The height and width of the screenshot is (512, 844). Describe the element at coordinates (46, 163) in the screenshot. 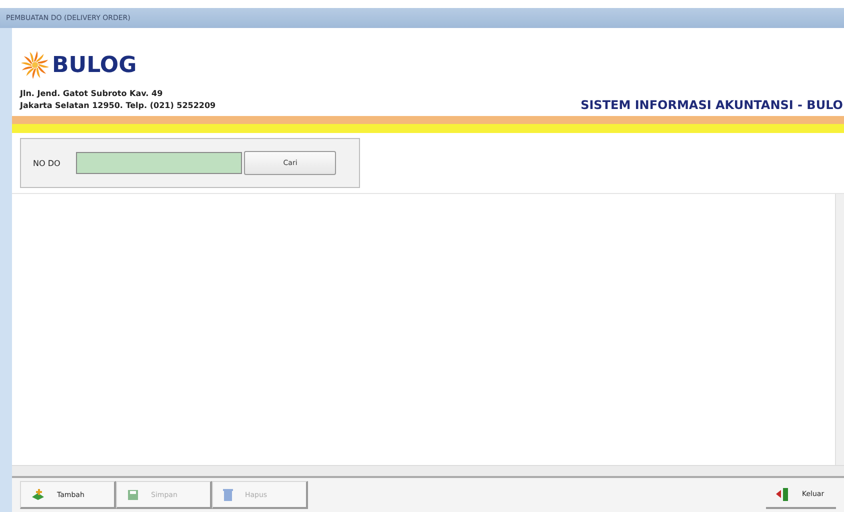

I see `field-label: NO DO` at that location.